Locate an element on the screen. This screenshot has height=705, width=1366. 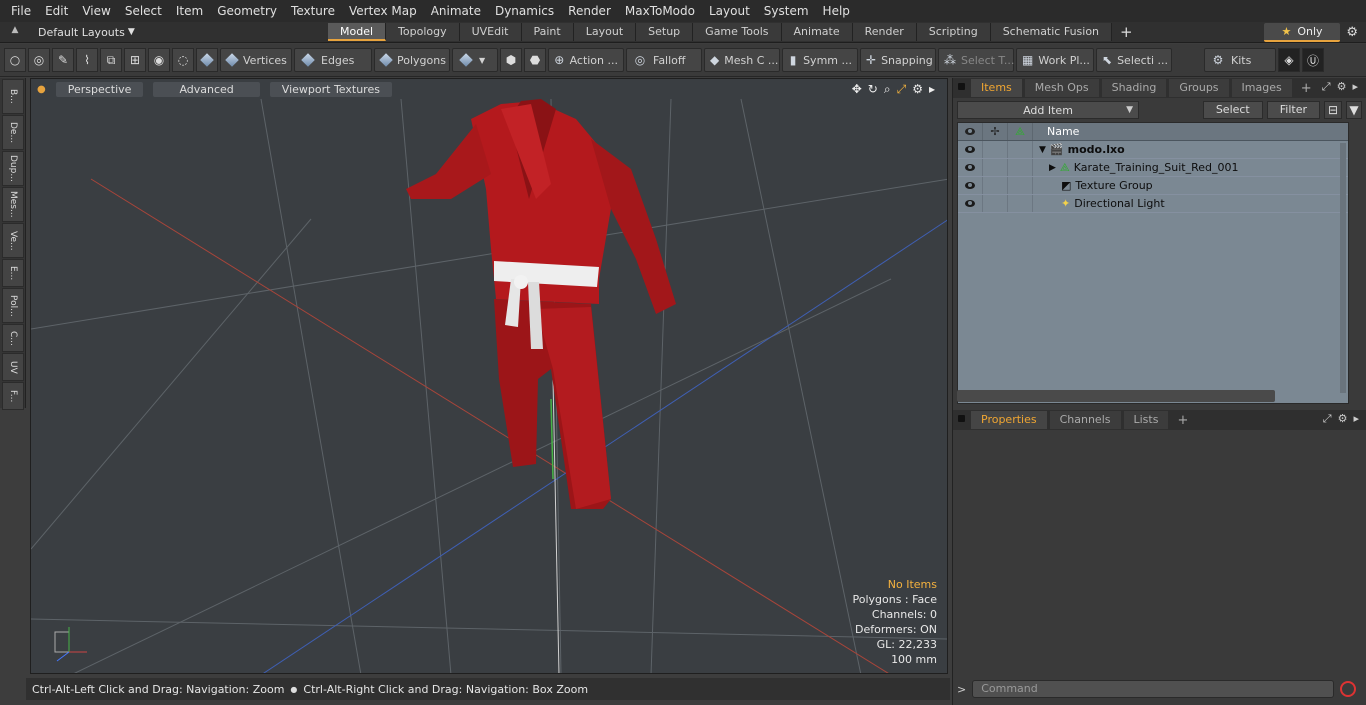
collapse-up-icon: ▲ is located at coordinates (15, 32).